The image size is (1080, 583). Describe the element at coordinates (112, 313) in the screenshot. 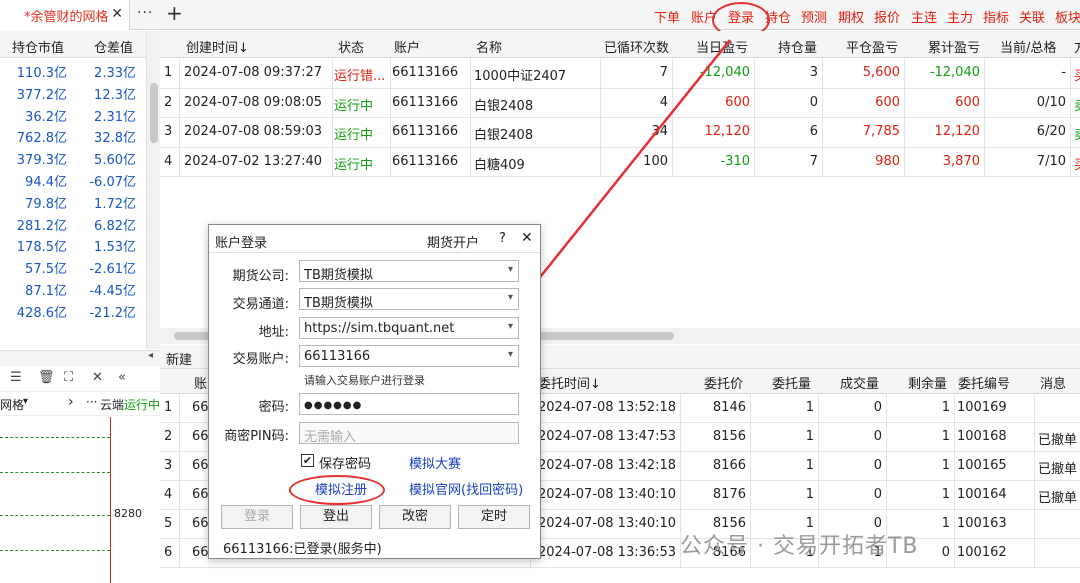

I see `position-diff-cell: -21.2亿` at that location.